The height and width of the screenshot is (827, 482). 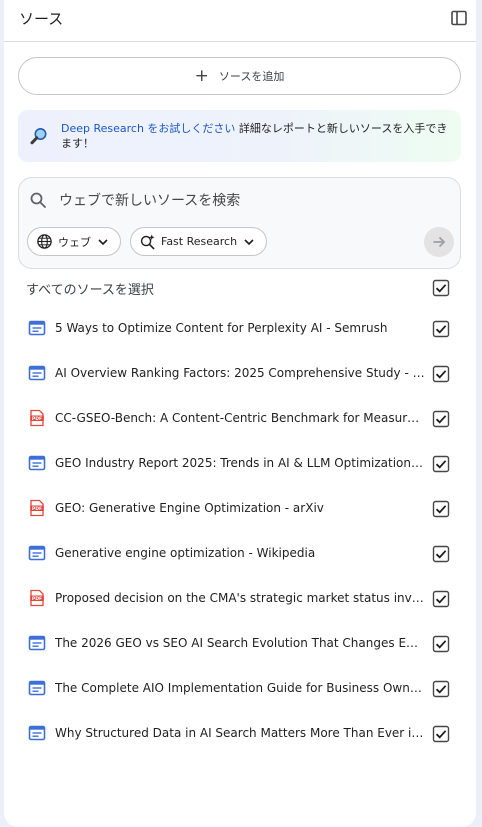 I want to click on source-type-label: ウェブ, so click(x=74, y=242).